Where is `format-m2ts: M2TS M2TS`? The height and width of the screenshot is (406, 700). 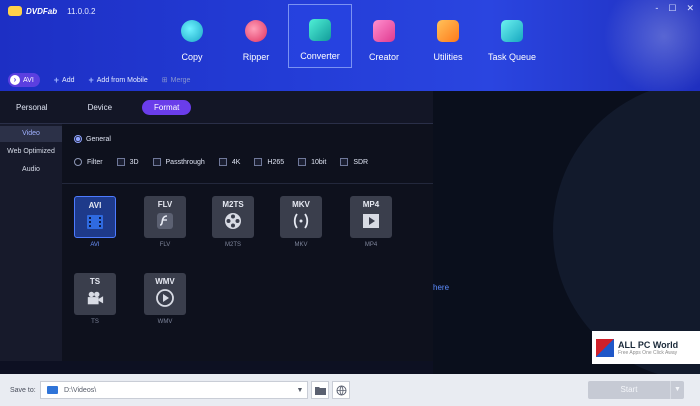 format-m2ts: M2TS M2TS is located at coordinates (233, 222).